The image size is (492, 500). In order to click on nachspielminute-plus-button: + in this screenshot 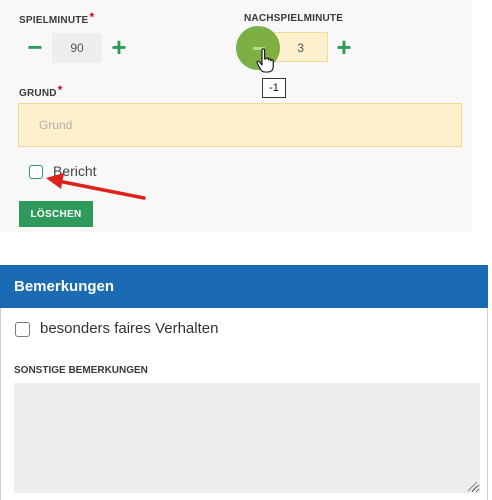, I will do `click(344, 47)`.